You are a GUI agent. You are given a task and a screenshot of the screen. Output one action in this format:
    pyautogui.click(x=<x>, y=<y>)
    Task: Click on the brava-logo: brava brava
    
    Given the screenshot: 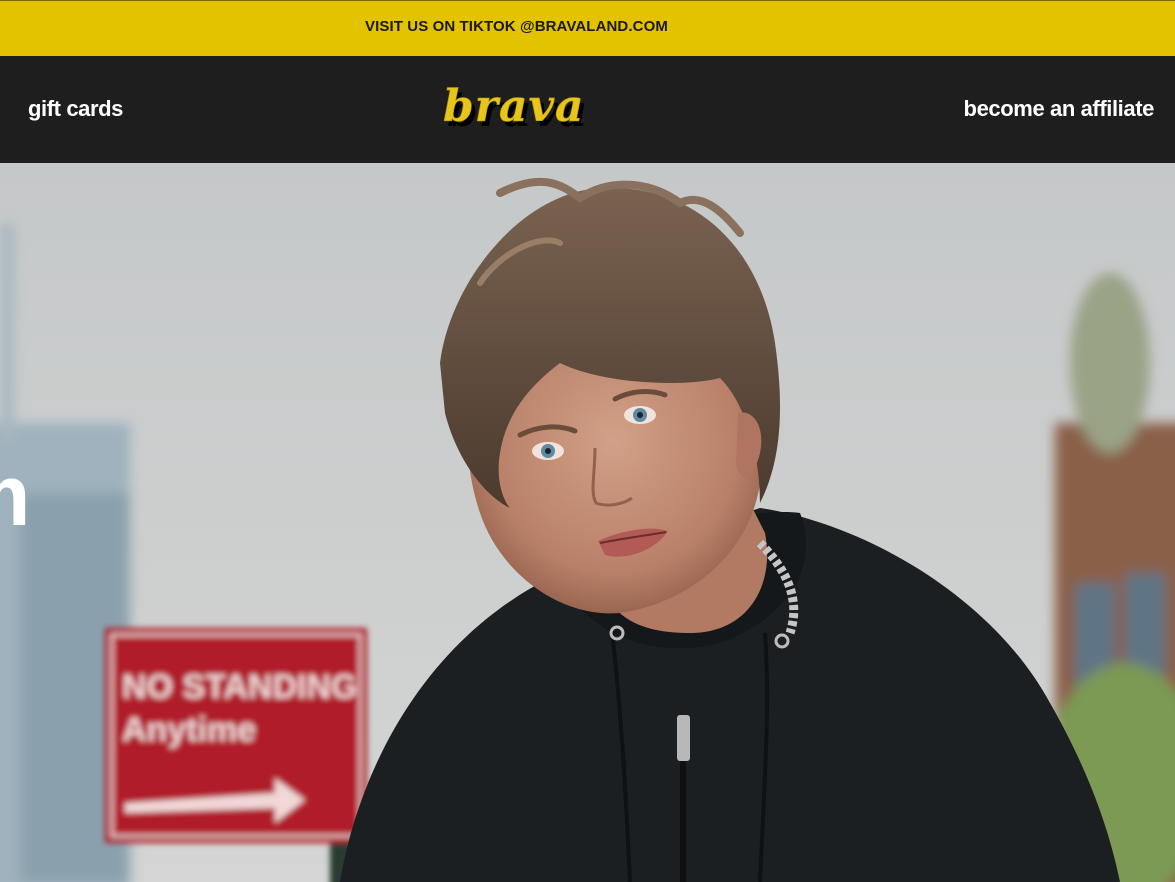 What is the action you would take?
    pyautogui.click(x=515, y=107)
    